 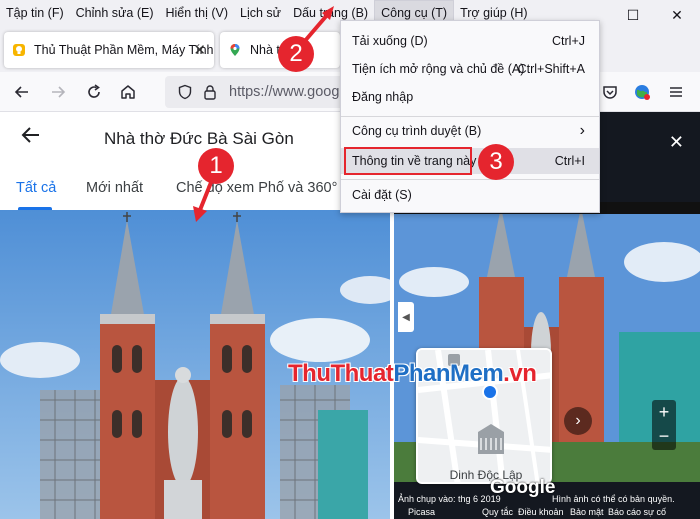 What do you see at coordinates (296, 54) in the screenshot?
I see `callout-2: 2` at bounding box center [296, 54].